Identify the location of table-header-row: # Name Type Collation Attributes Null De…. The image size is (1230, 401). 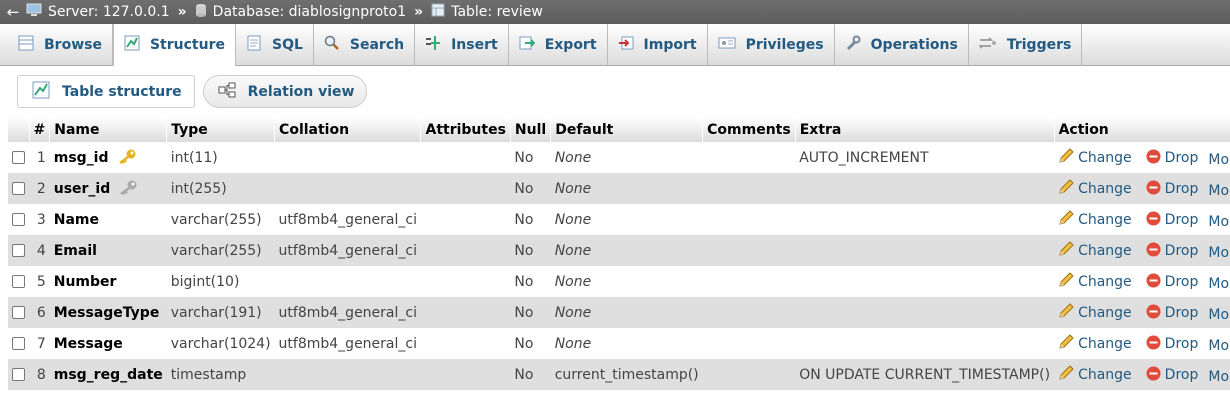
(619, 129).